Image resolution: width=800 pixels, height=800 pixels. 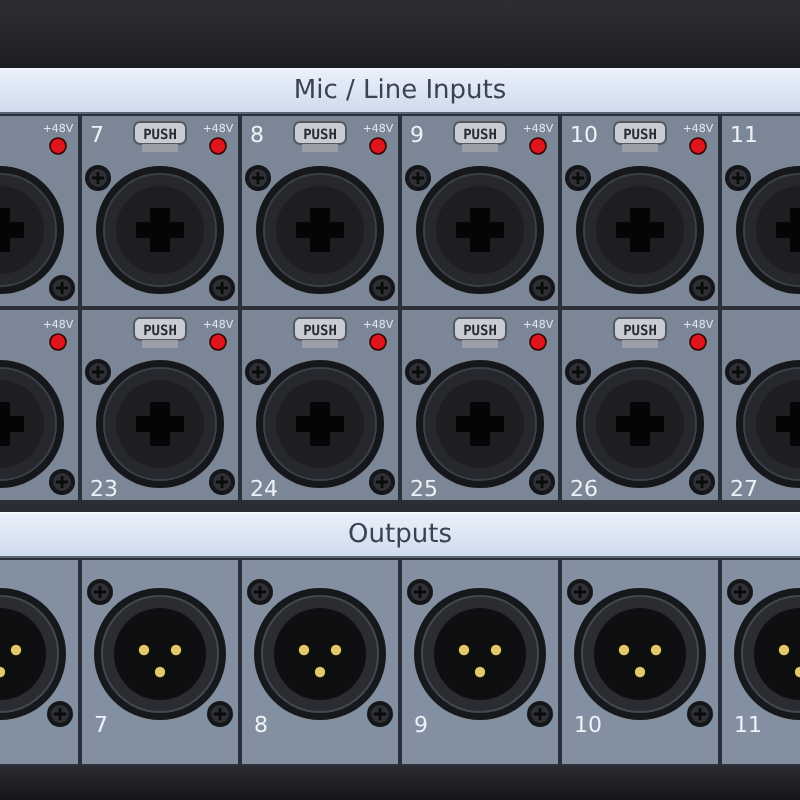 What do you see at coordinates (744, 489) in the screenshot?
I see `channel-number: 27` at bounding box center [744, 489].